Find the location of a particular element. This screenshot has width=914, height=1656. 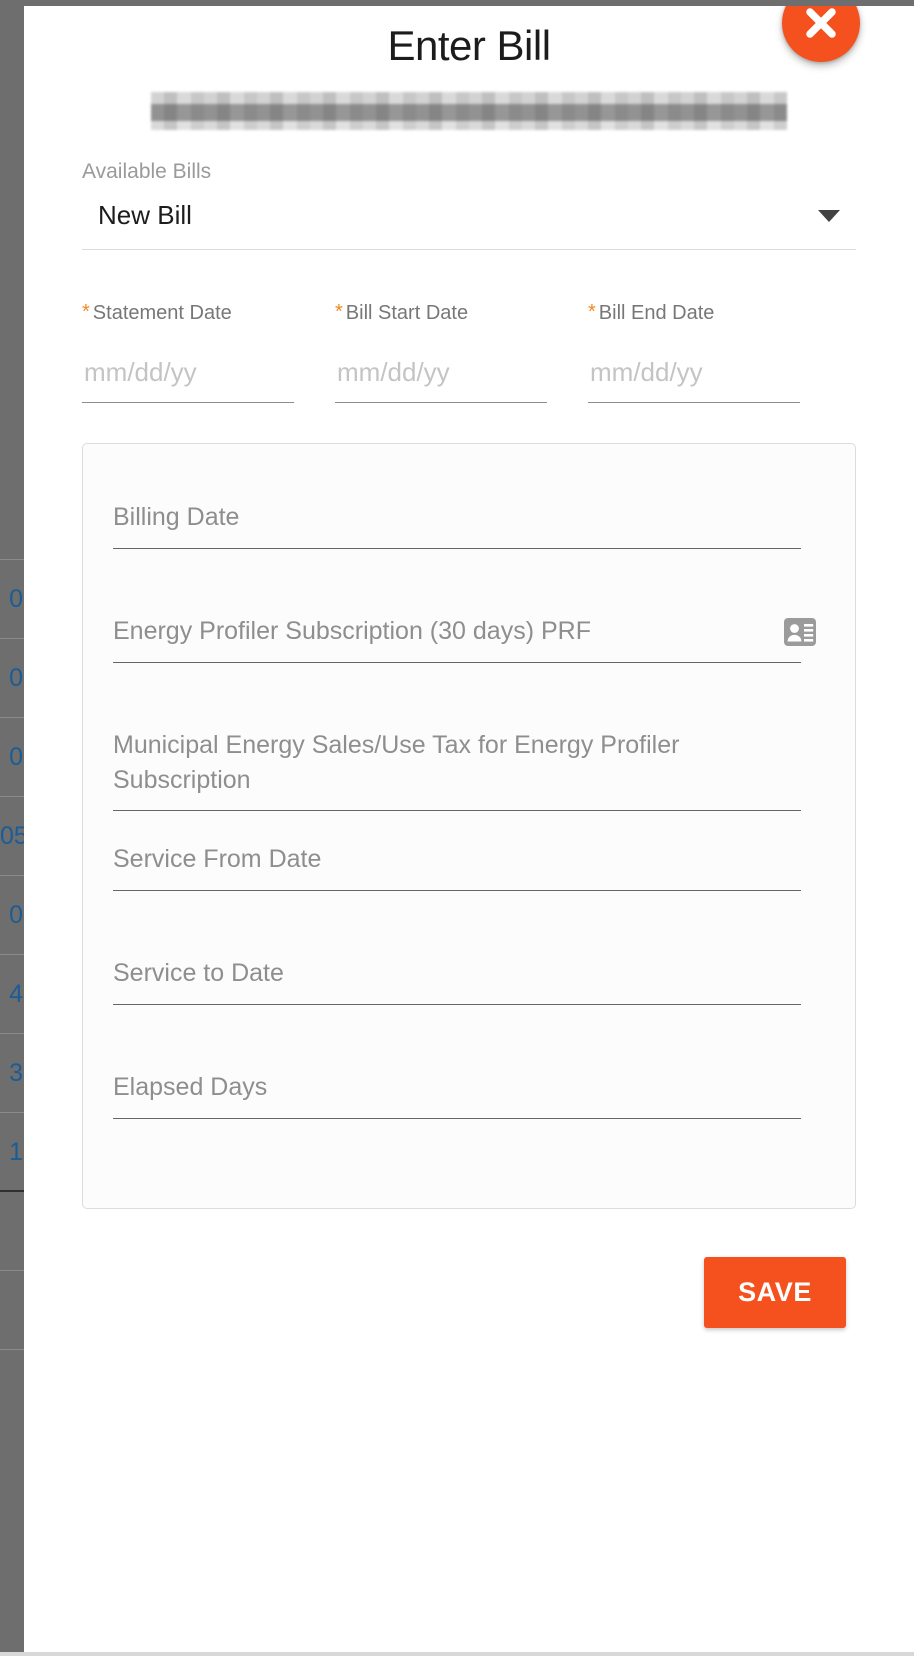

service-from-date-label: Service From Date is located at coordinates (217, 859).